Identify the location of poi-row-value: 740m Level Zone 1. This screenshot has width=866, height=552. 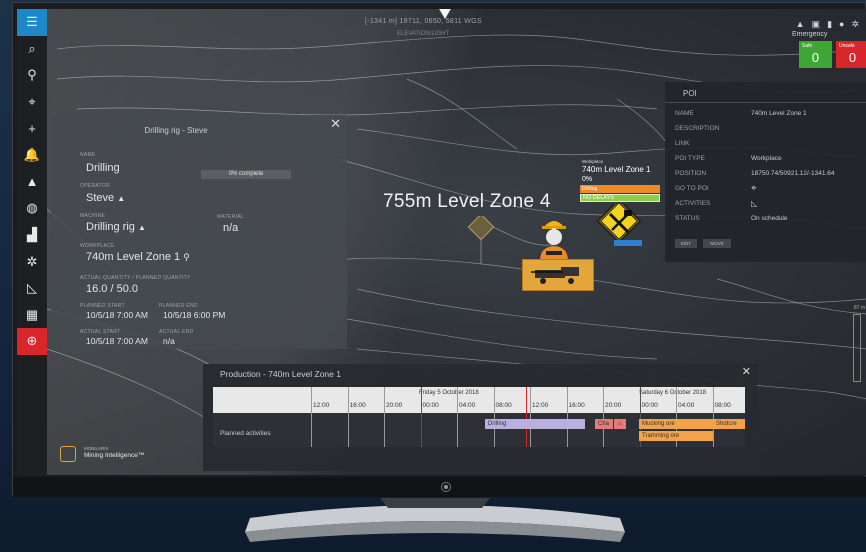
(779, 113).